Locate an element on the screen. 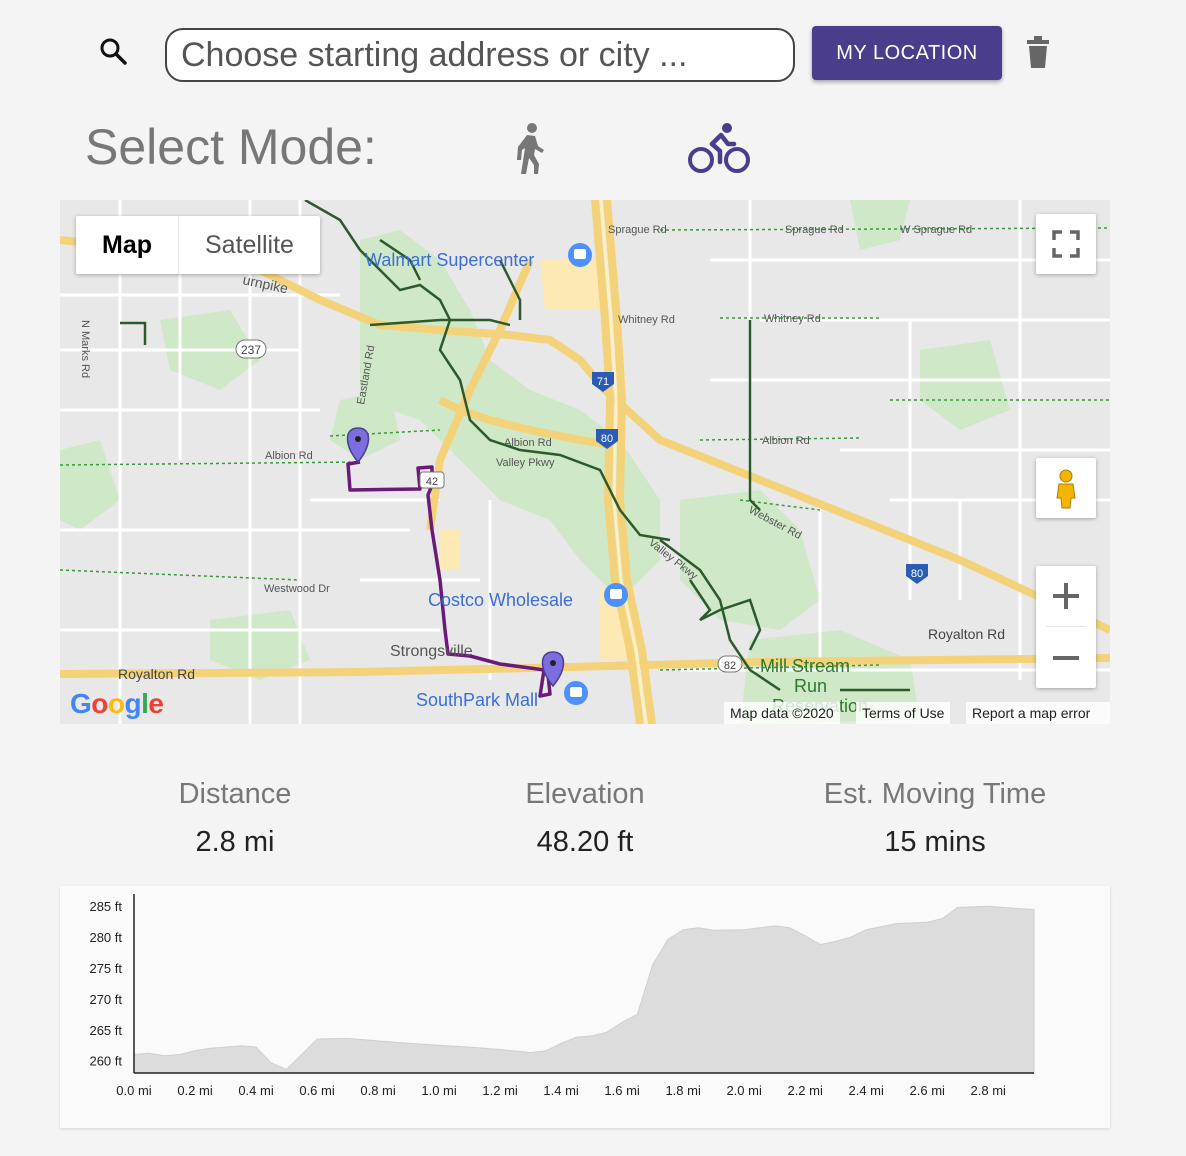 Image resolution: width=1186 pixels, height=1156 pixels. y-tick-label: 265 ft is located at coordinates (105, 1030).